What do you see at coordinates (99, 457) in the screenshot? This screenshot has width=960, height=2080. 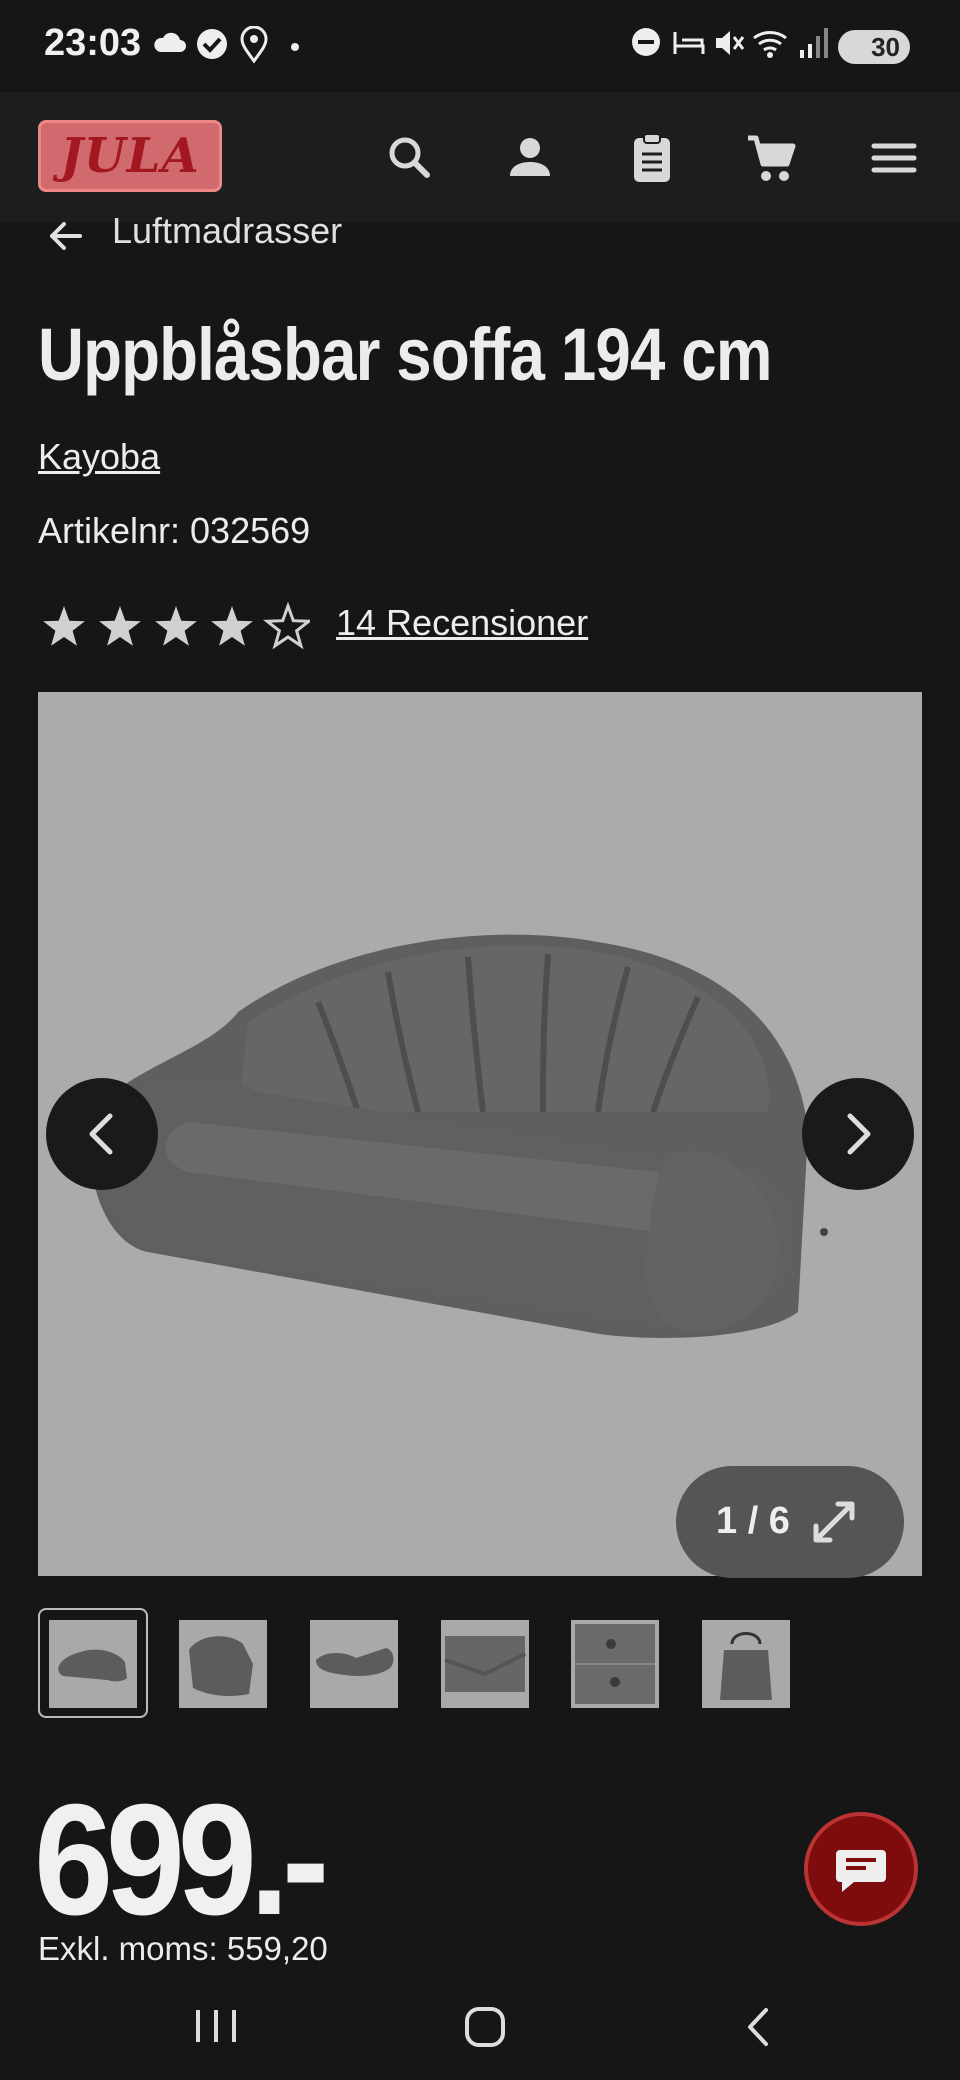 I see `brand-link: Kayoba` at bounding box center [99, 457].